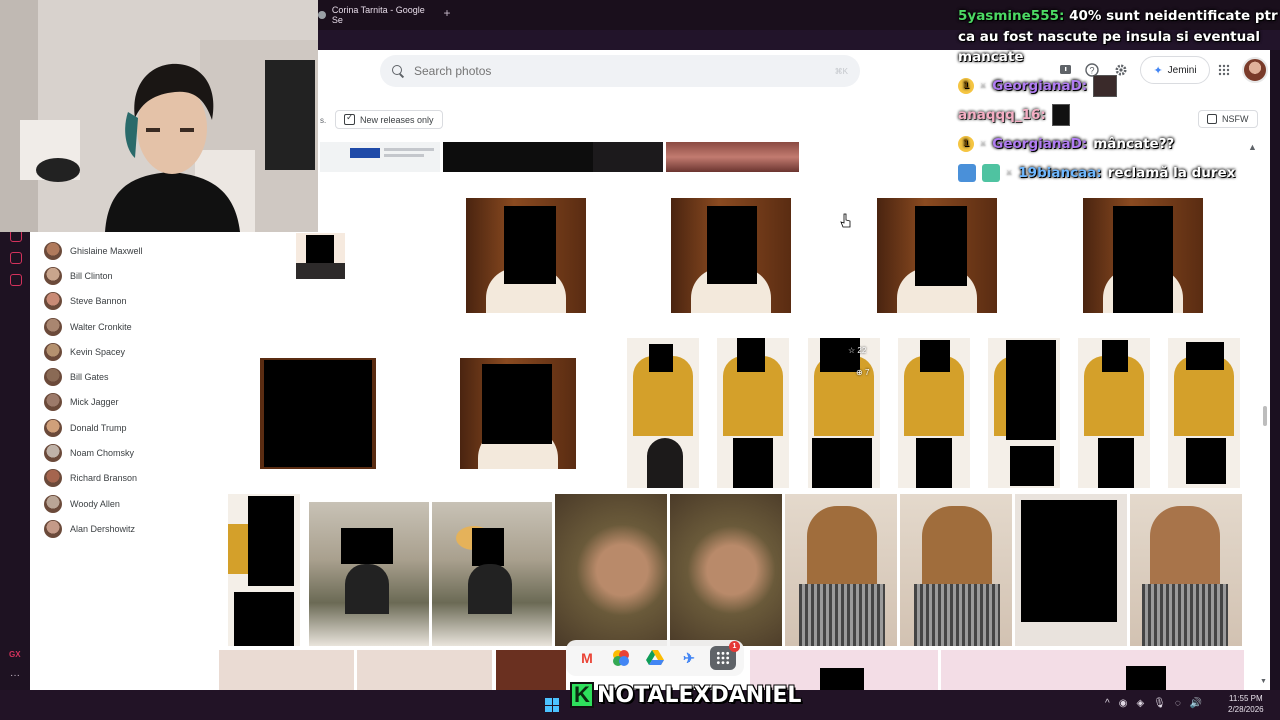 The image size is (1280, 720). I want to click on new-releases-checkbox: New releases only, so click(389, 119).